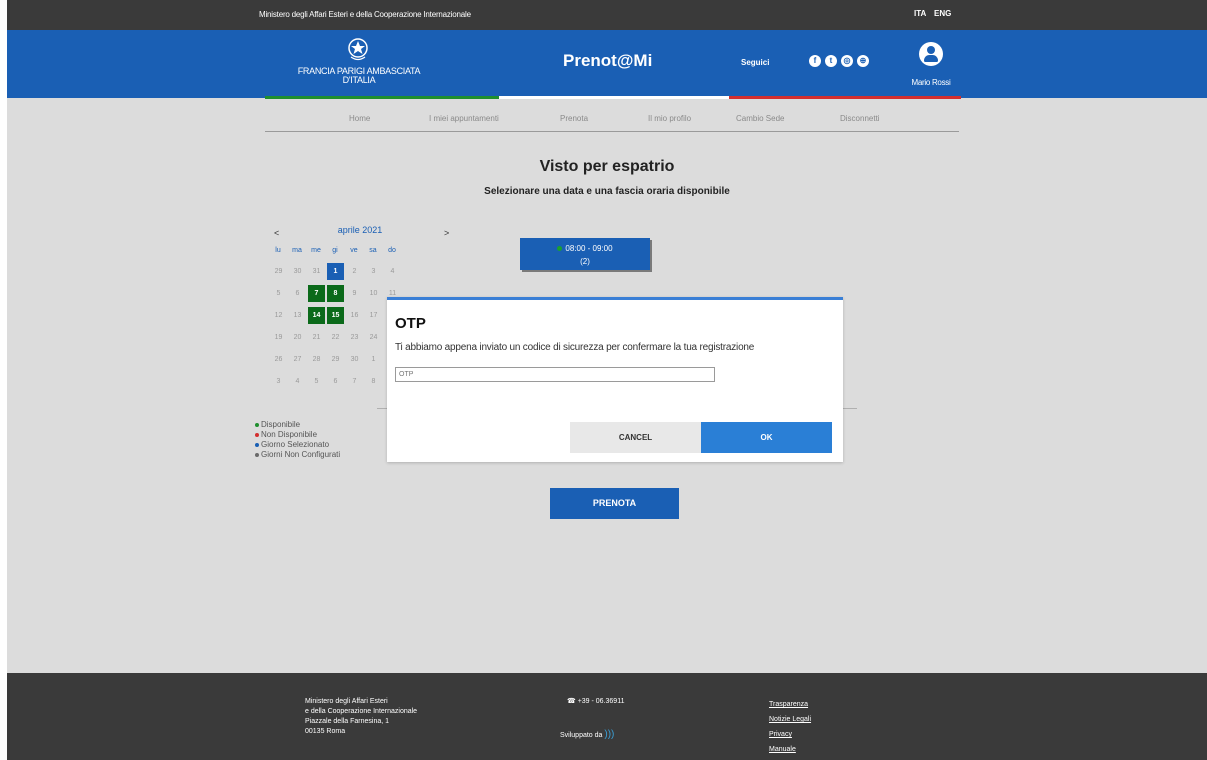  I want to click on legend-item: Giorni Non Configurati, so click(297, 455).